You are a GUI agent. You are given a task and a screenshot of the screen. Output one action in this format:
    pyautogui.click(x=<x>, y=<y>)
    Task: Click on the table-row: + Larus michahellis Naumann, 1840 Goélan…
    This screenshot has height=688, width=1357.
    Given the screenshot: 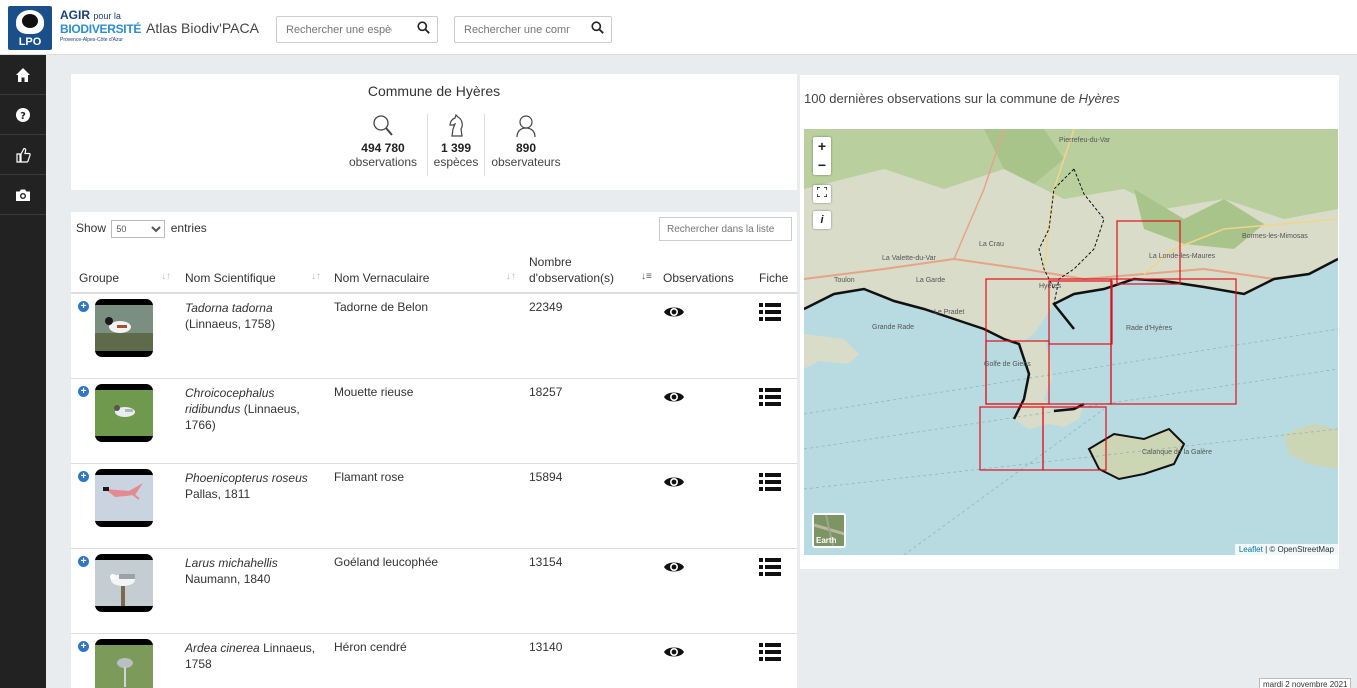 What is the action you would take?
    pyautogui.click(x=434, y=591)
    